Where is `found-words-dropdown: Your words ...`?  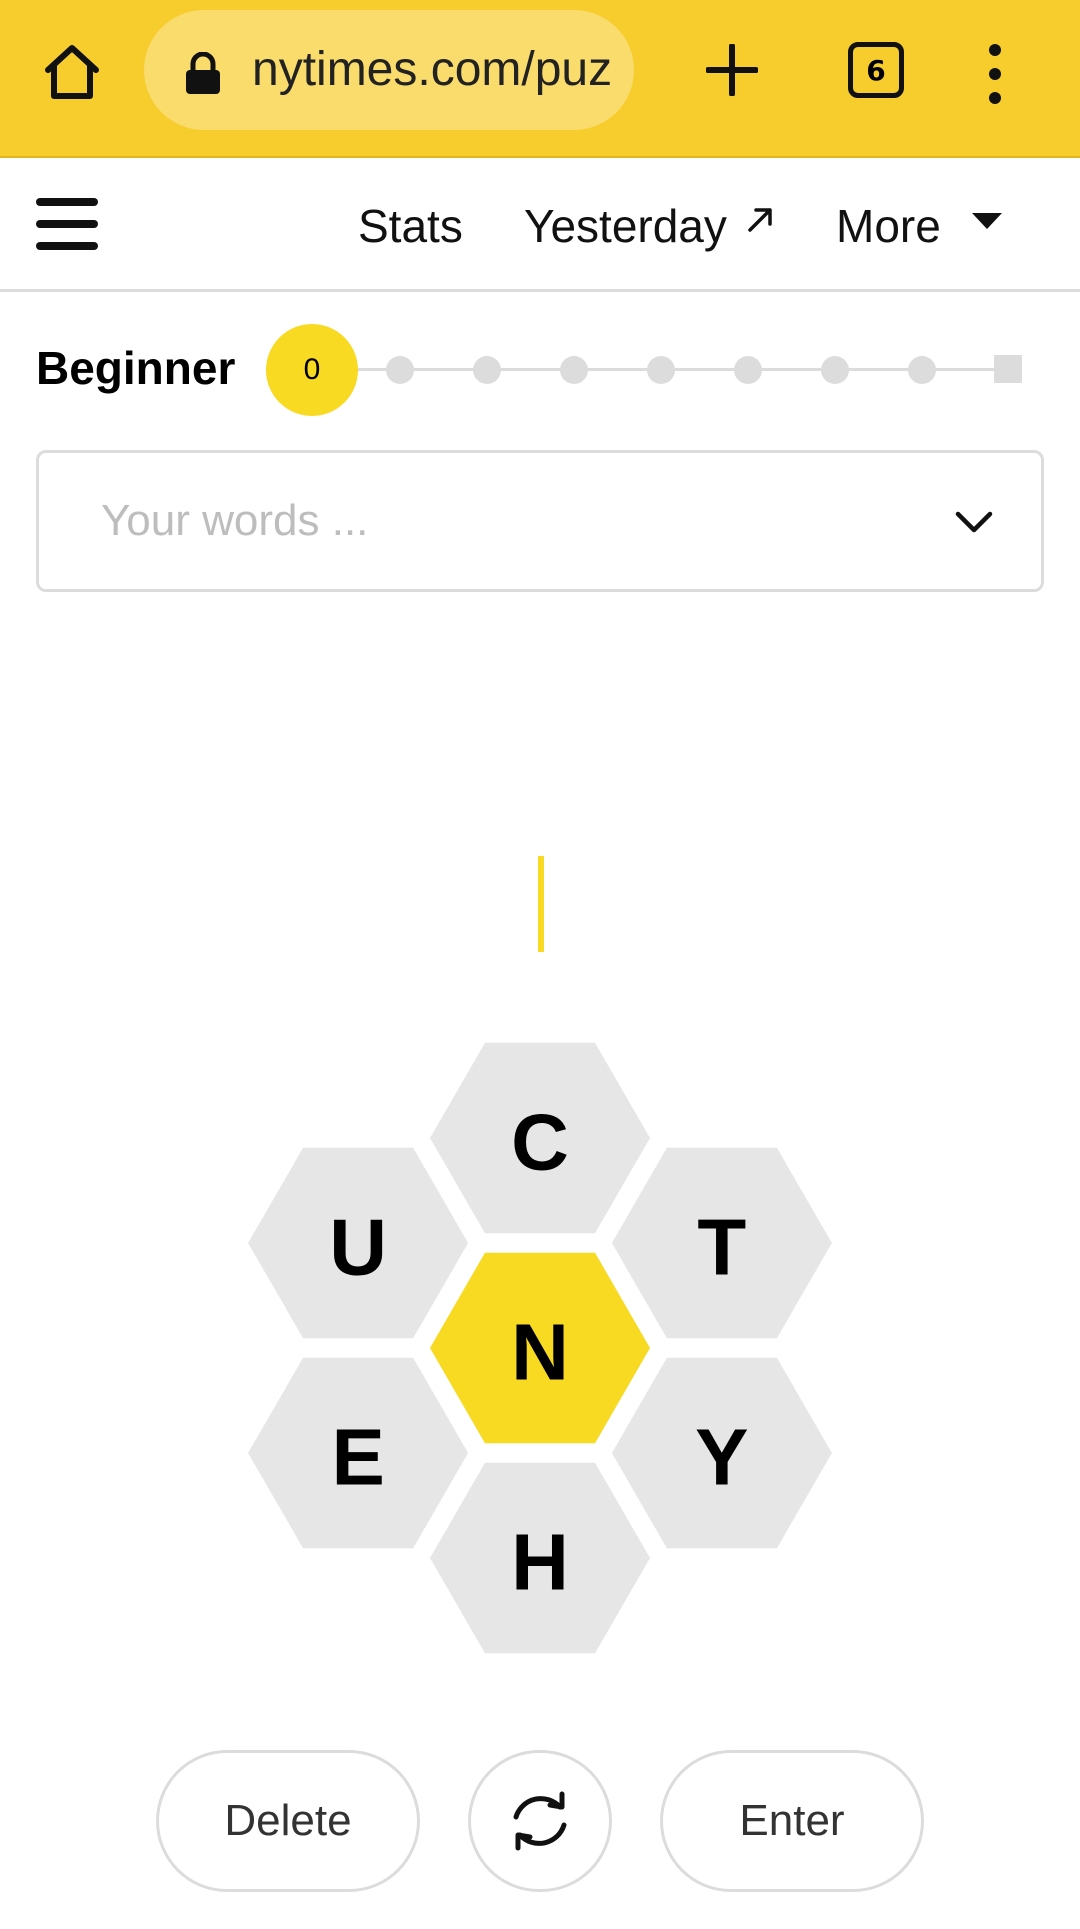 found-words-dropdown: Your words ... is located at coordinates (540, 521).